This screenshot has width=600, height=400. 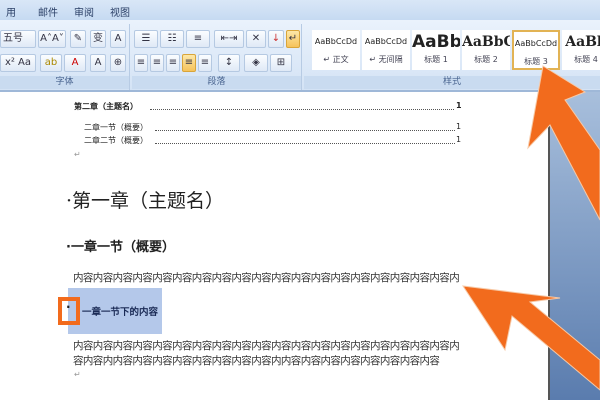 What do you see at coordinates (563, 143) in the screenshot?
I see `arrow-to-heading3-icon` at bounding box center [563, 143].